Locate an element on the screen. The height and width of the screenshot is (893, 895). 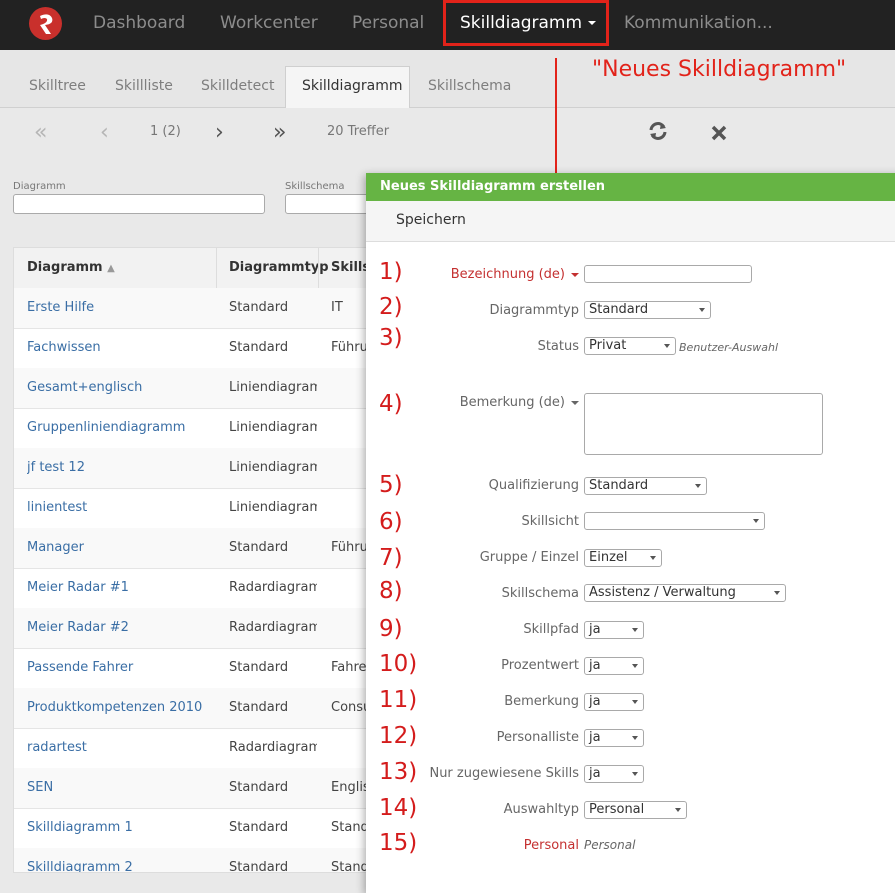
table-row: Erste Hilfe Standard IT is located at coordinates (194, 308).